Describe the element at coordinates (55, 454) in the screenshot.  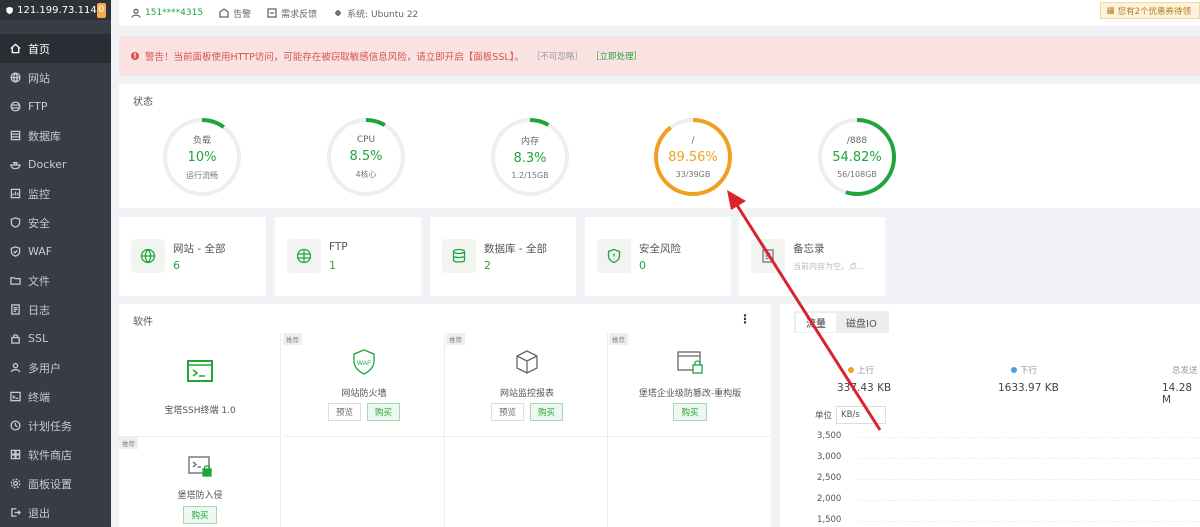
I see `sidebar-item-store: 软件商店` at that location.